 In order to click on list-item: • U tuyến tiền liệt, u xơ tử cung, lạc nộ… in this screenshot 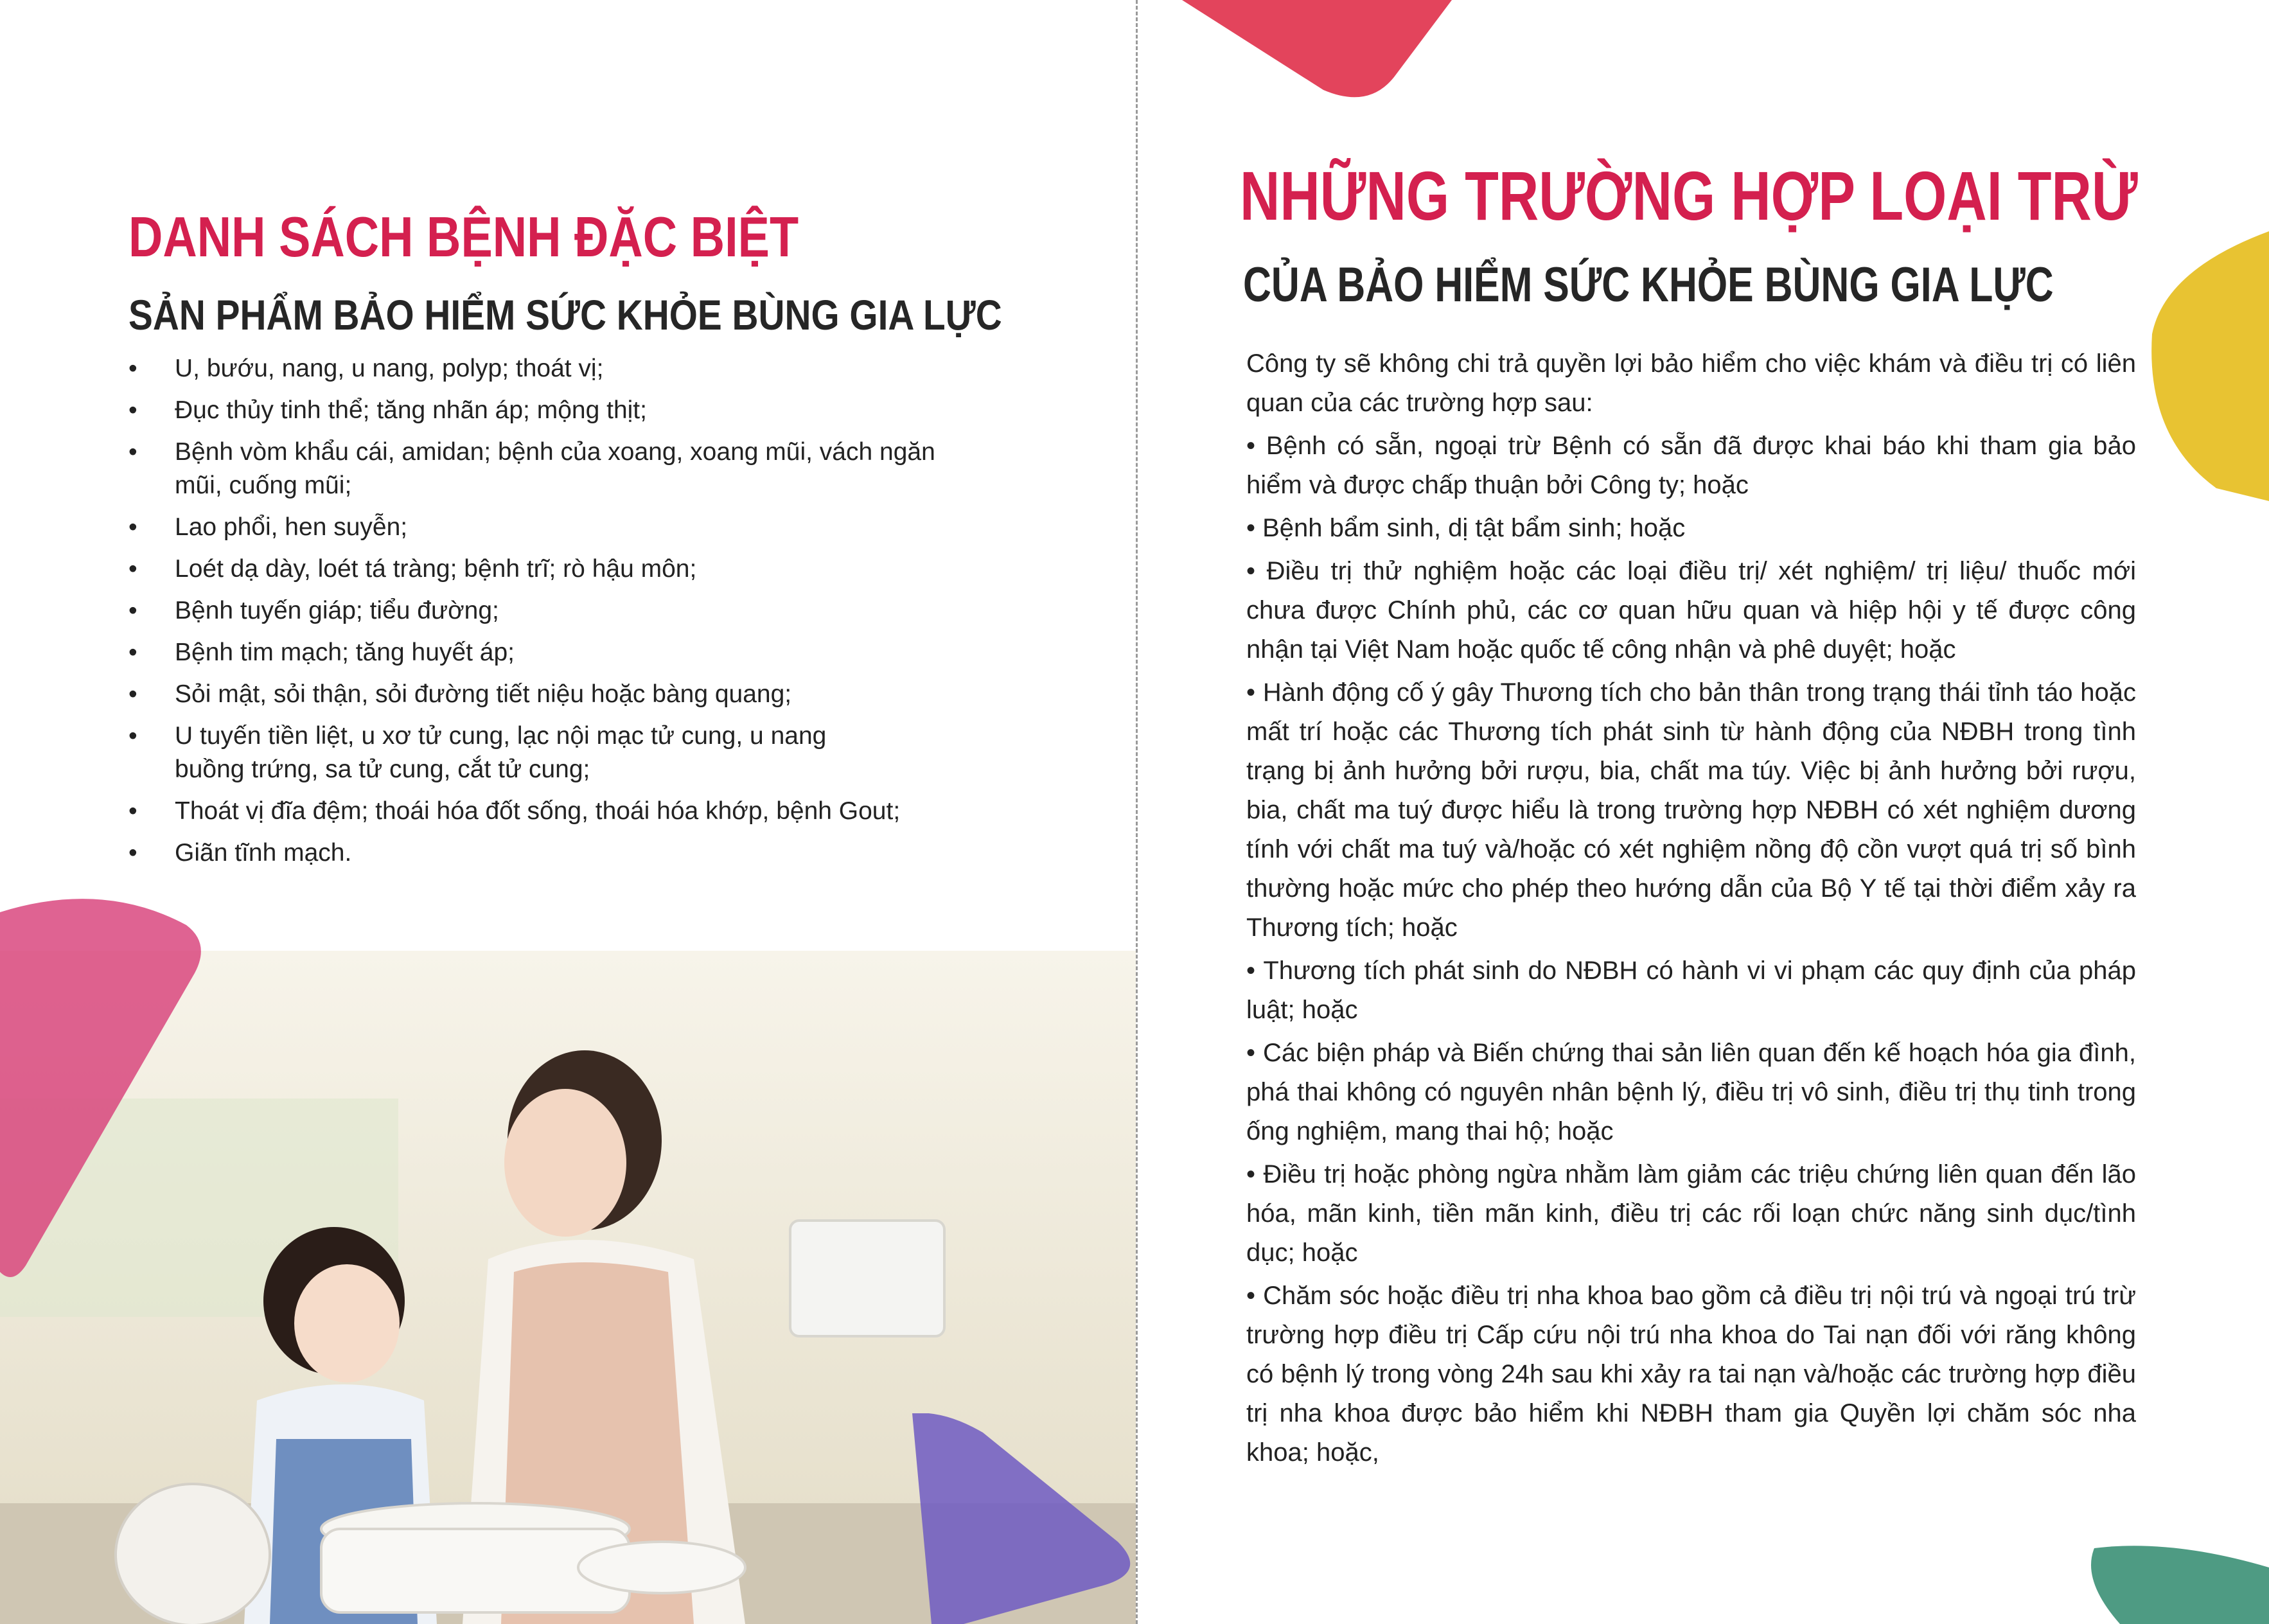, I will do `click(546, 752)`.